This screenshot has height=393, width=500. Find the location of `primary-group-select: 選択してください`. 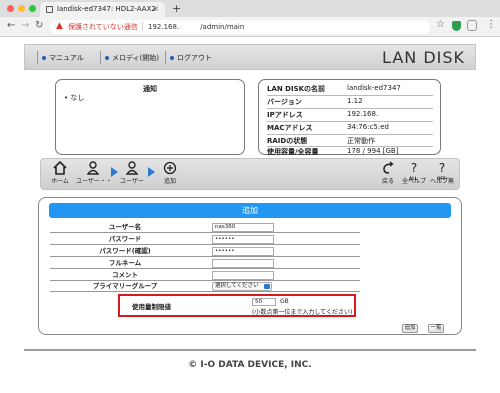

primary-group-select: 選択してください is located at coordinates (242, 286).